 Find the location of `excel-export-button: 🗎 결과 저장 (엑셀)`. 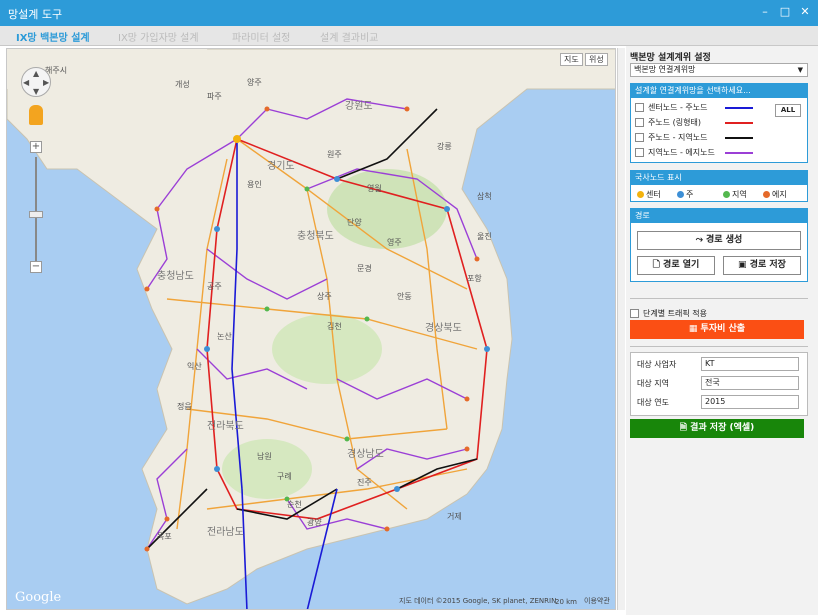

excel-export-button: 🗎 결과 저장 (엑셀) is located at coordinates (717, 428).